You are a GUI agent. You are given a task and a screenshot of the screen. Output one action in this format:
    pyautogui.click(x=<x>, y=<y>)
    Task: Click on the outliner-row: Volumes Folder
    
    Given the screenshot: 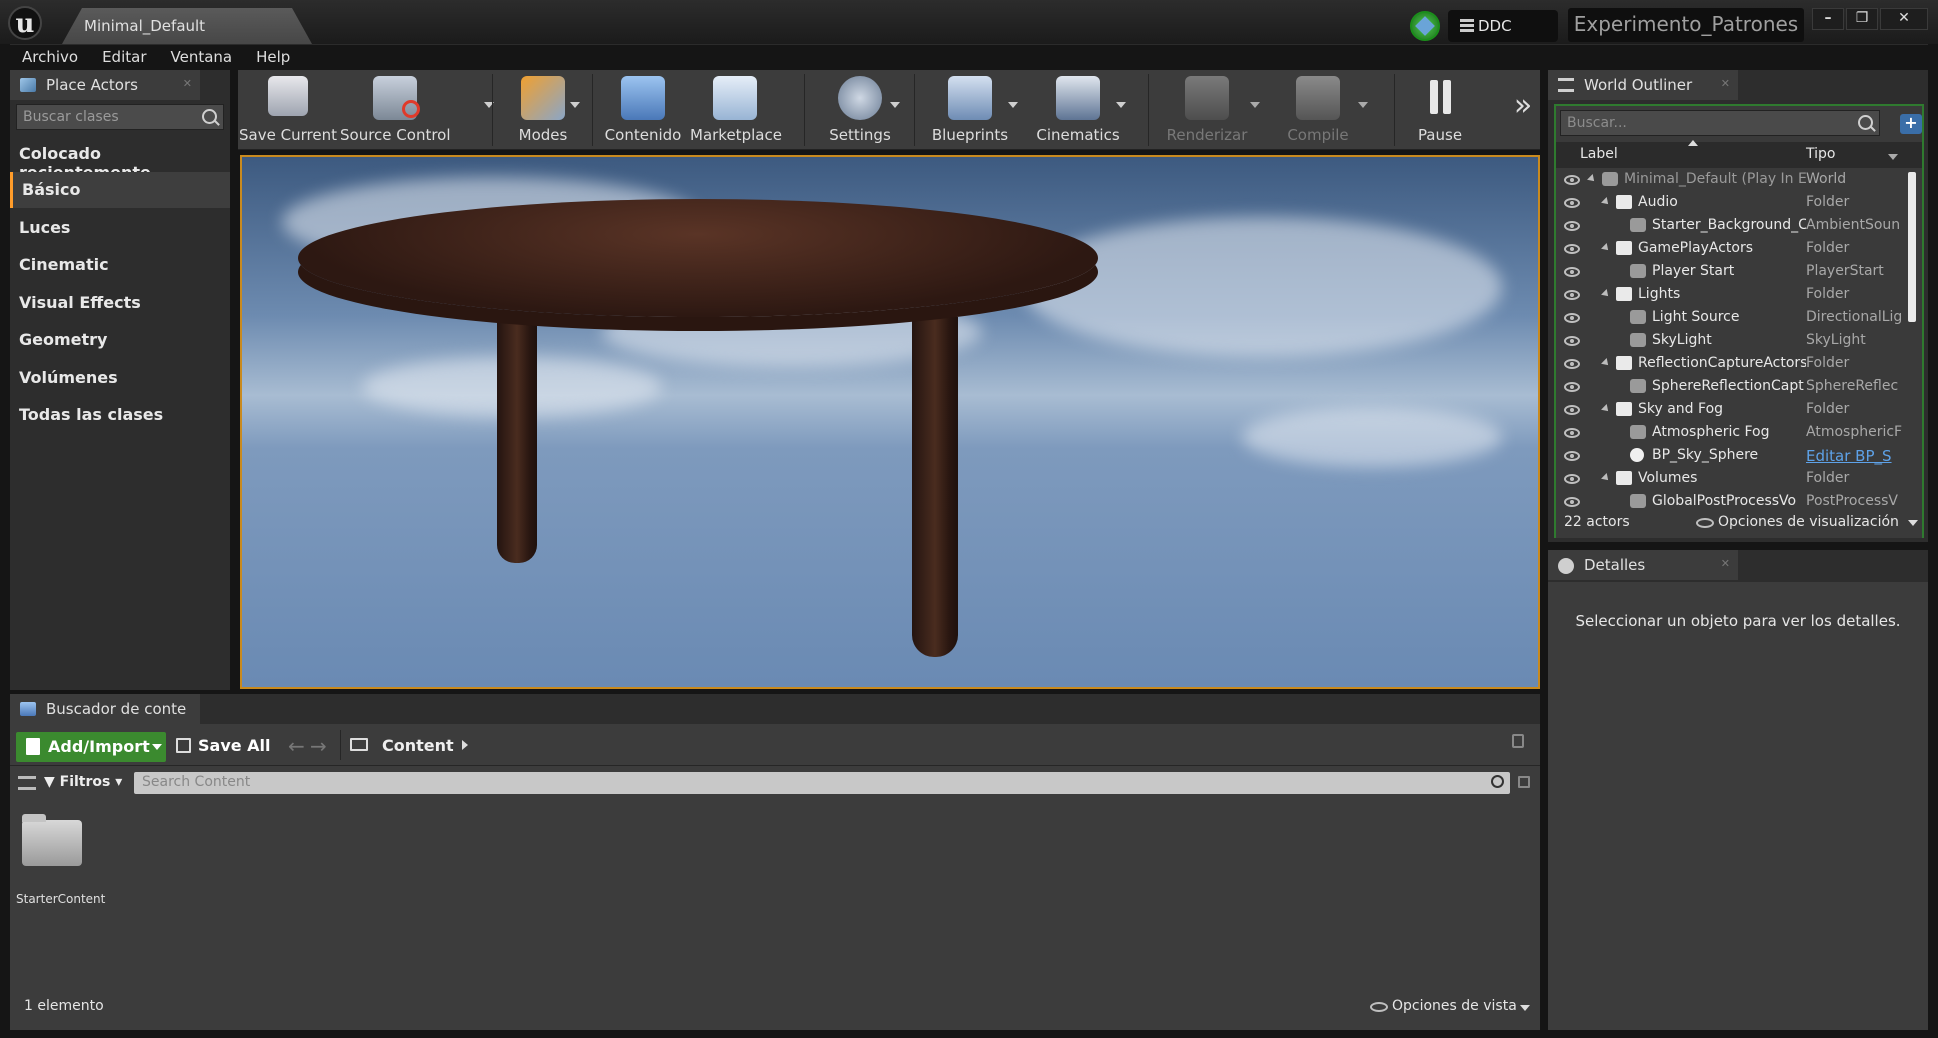 What is the action you would take?
    pyautogui.click(x=1731, y=478)
    